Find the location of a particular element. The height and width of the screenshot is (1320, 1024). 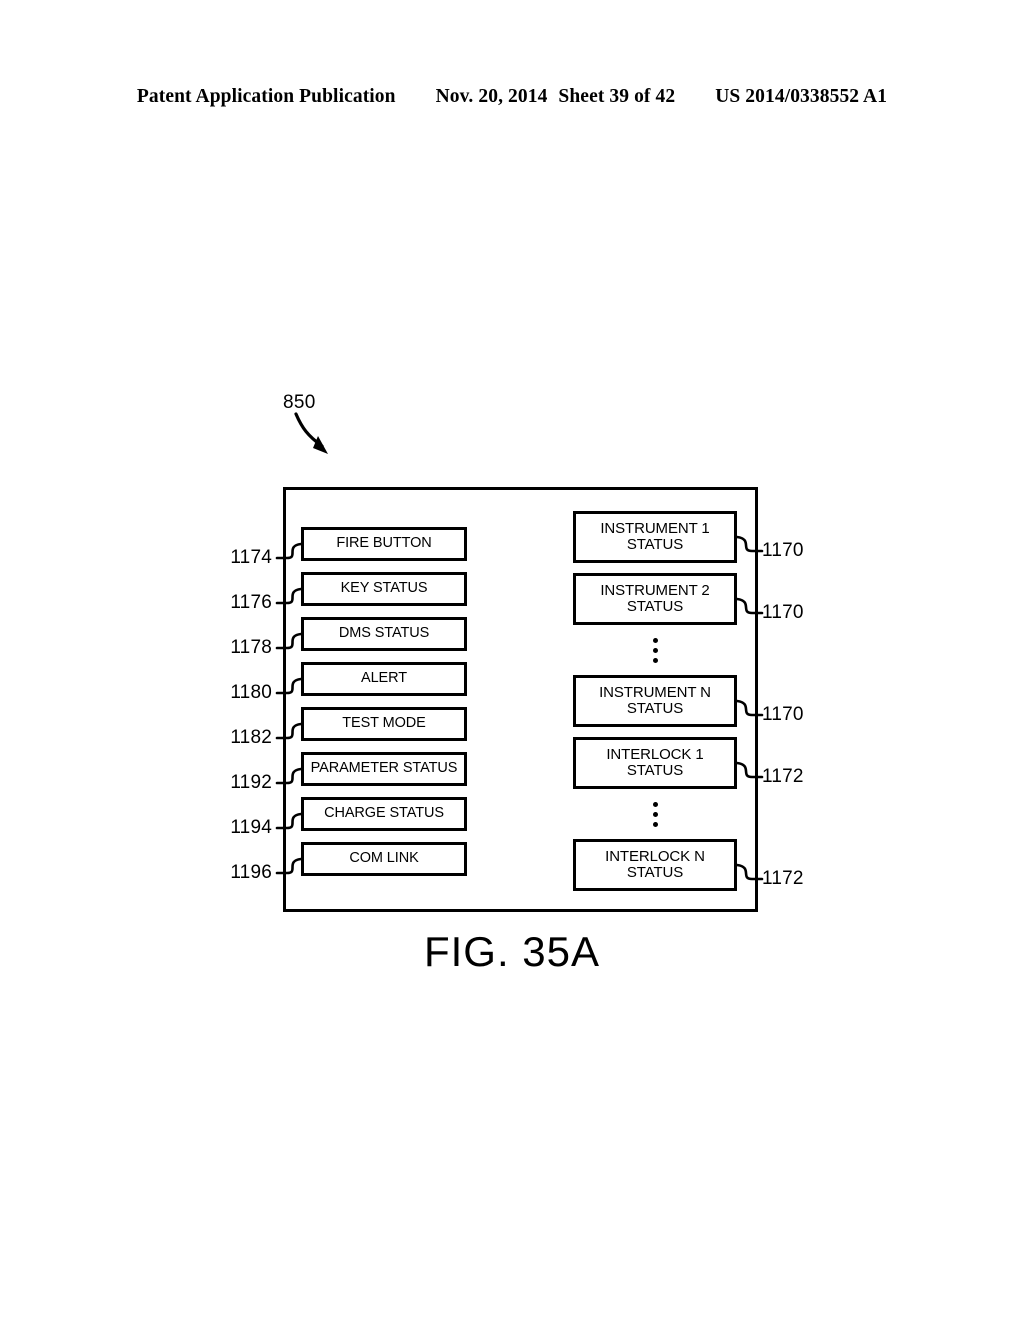

status-node-label: CHARGE STATUS is located at coordinates (384, 813).